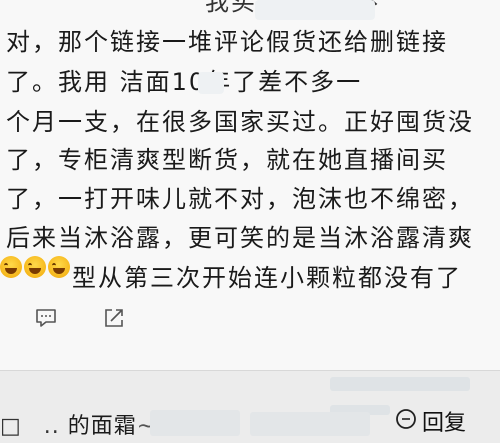  I want to click on reply-preview: □.. 的面霜~, so click(78, 426).